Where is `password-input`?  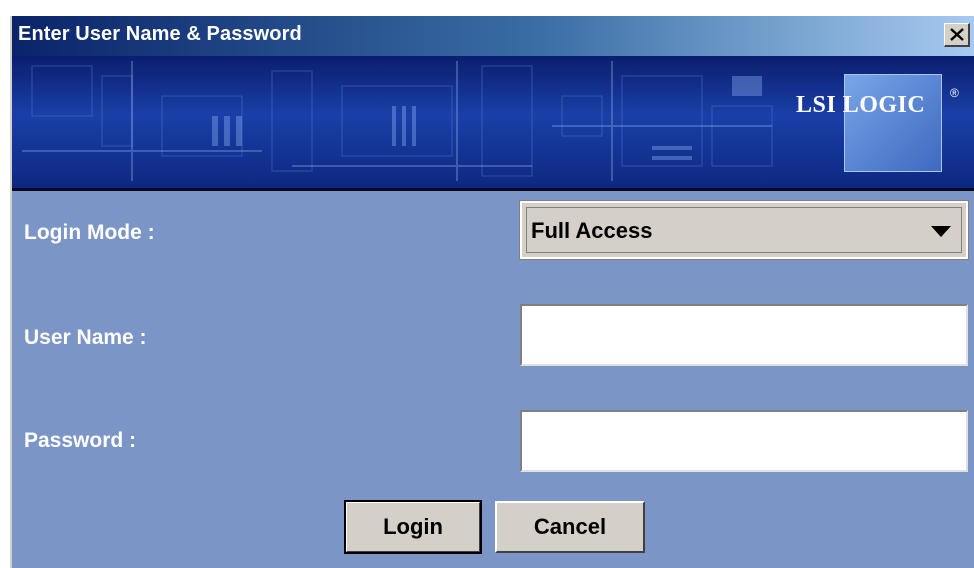 password-input is located at coordinates (744, 441).